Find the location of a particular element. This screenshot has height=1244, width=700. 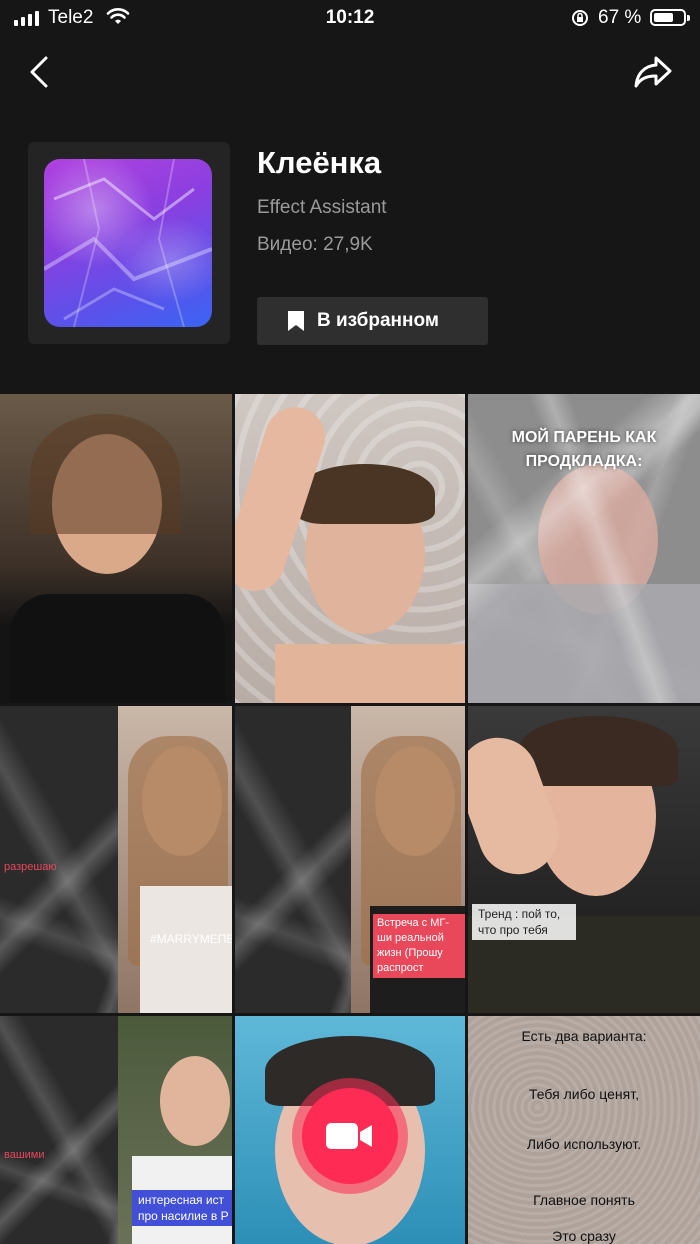

video-caption-line: Либо используют. is located at coordinates (584, 1144).